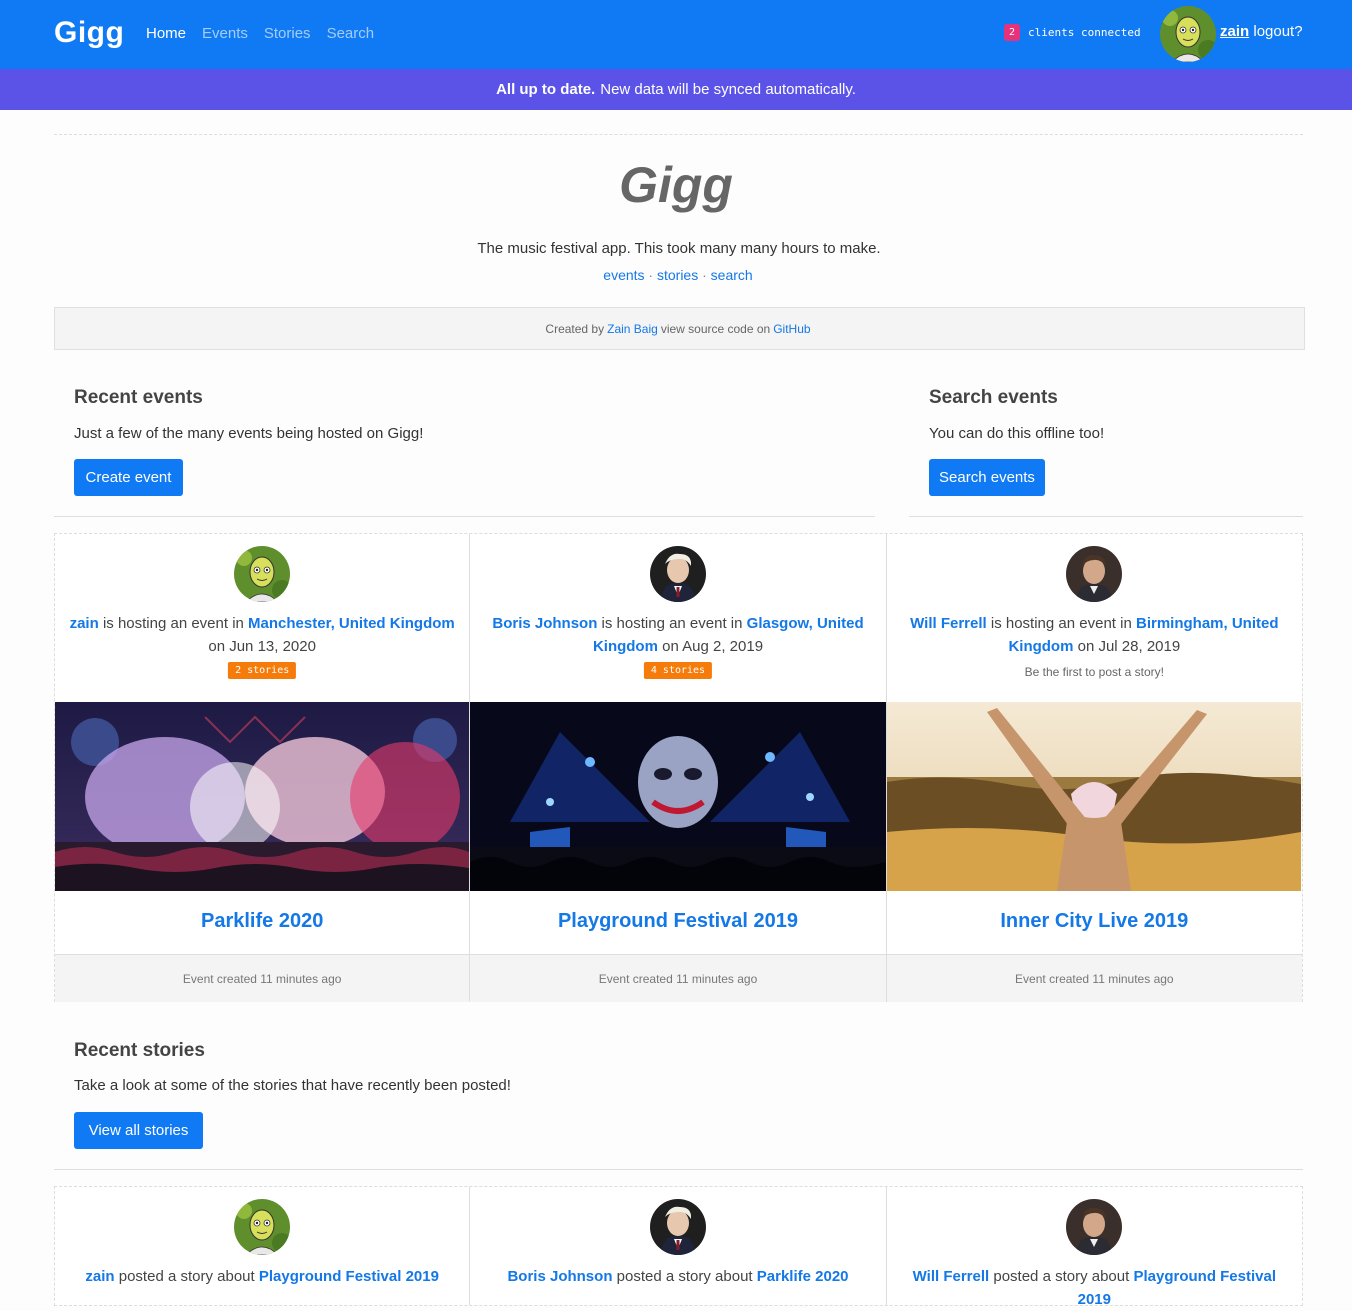 The height and width of the screenshot is (1311, 1352). I want to click on author-link: Zain Baig, so click(632, 329).